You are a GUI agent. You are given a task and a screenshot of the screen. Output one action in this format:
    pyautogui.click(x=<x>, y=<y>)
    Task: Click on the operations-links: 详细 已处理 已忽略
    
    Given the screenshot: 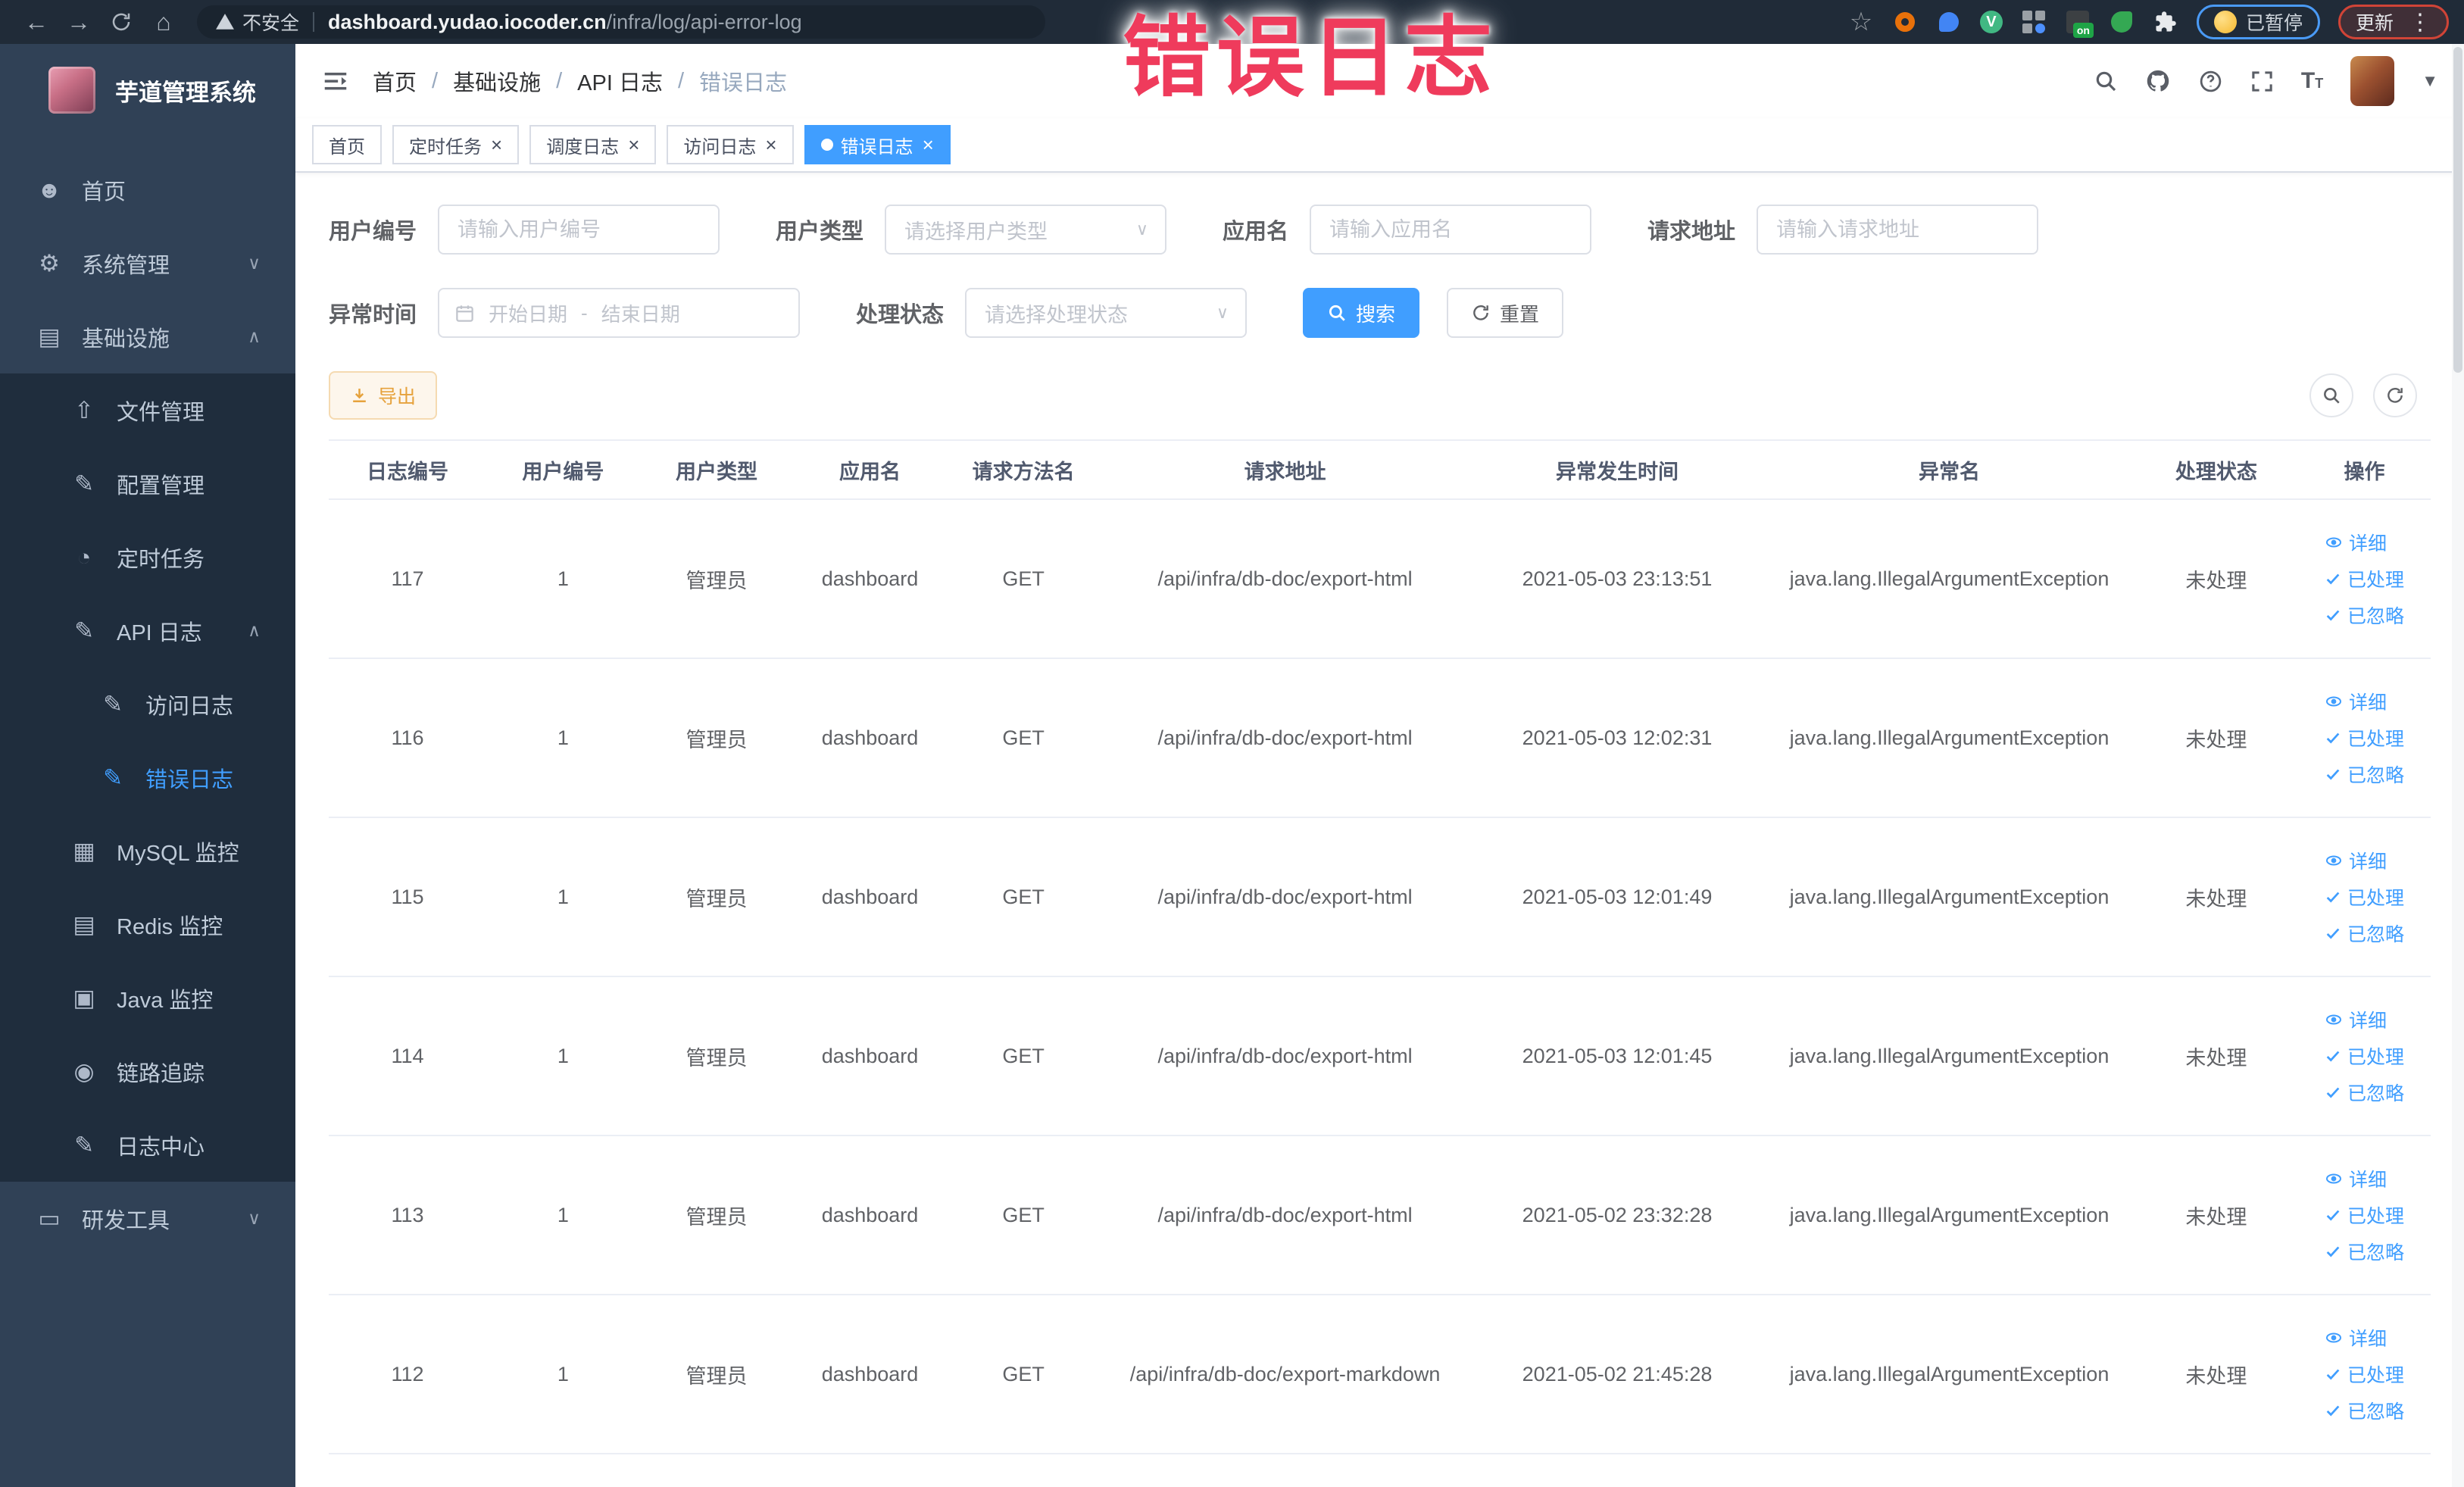 What is the action you would take?
    pyautogui.click(x=2364, y=579)
    